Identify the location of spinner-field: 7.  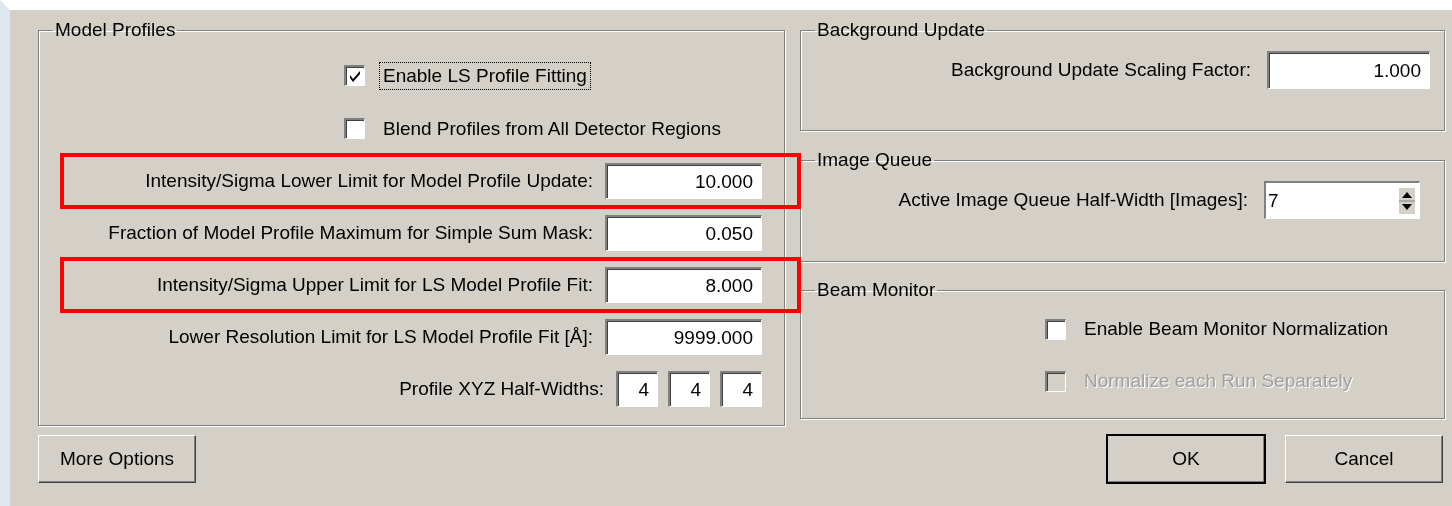
(1342, 200).